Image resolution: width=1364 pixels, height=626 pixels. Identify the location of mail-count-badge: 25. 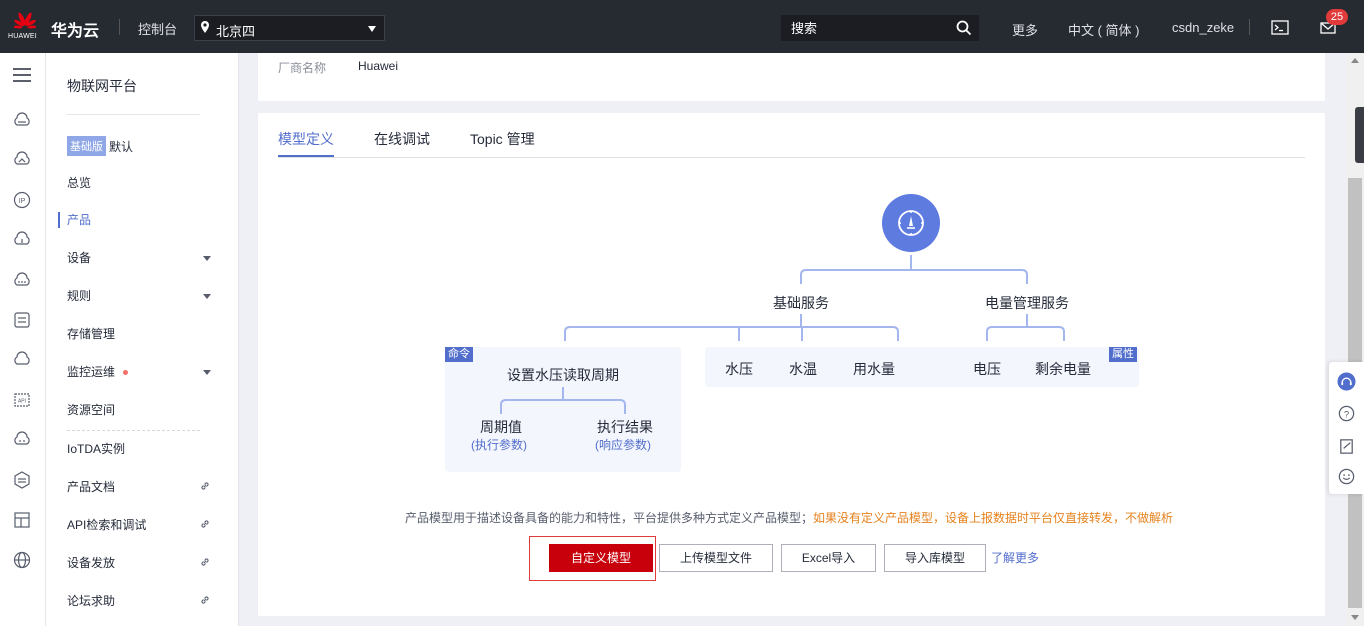
(1337, 17).